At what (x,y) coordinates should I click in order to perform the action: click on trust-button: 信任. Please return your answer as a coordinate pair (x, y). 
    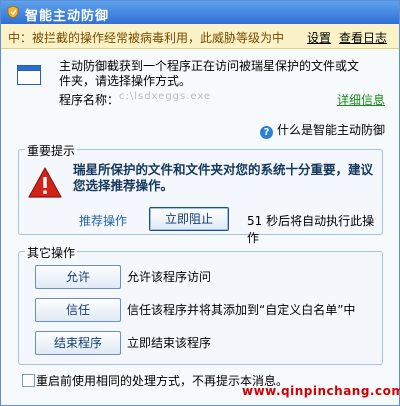
    Looking at the image, I should click on (78, 310).